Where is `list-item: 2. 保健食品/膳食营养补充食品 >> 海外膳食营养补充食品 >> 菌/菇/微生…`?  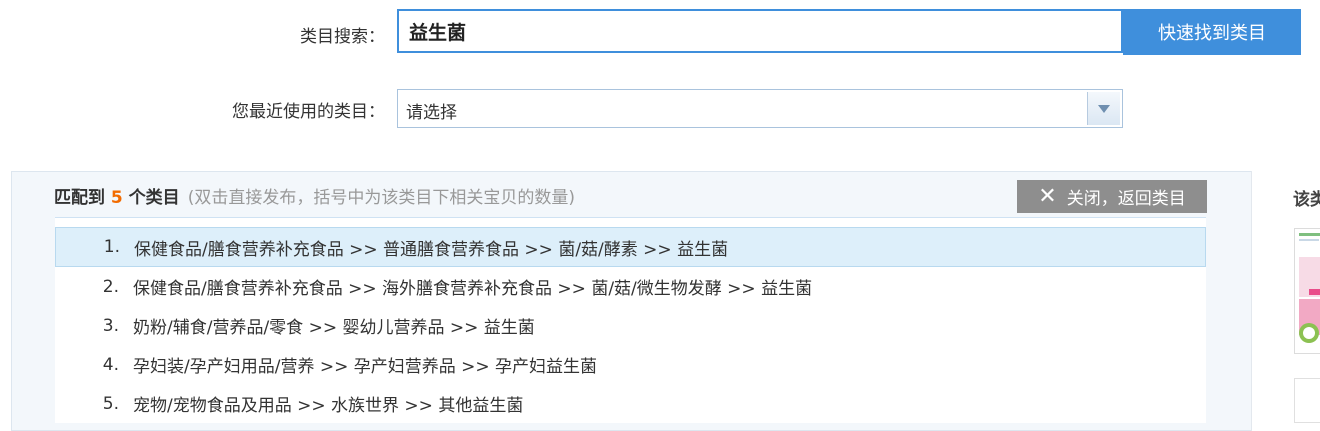
list-item: 2. 保健食品/膳食营养补充食品 >> 海外膳食营养补充食品 >> 菌/菇/微生… is located at coordinates (630, 286).